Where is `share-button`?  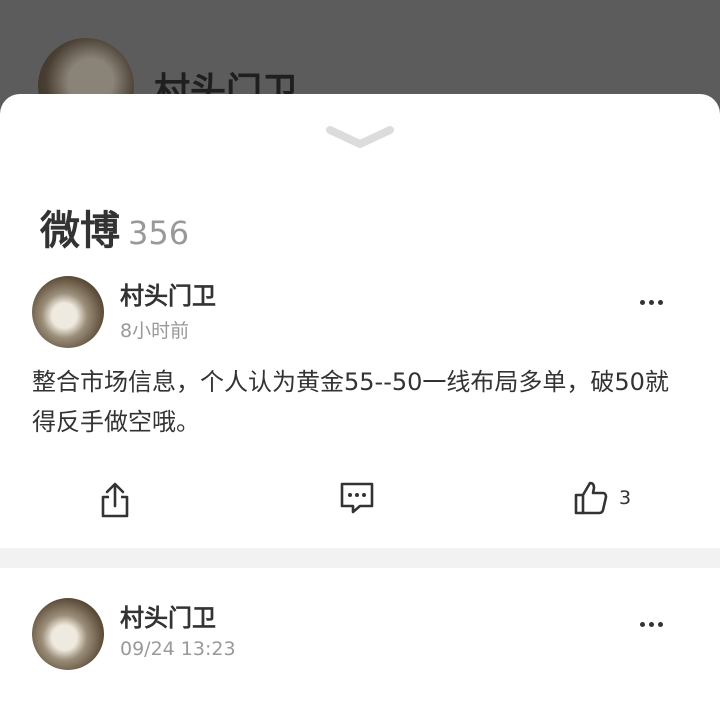
share-button is located at coordinates (115, 500).